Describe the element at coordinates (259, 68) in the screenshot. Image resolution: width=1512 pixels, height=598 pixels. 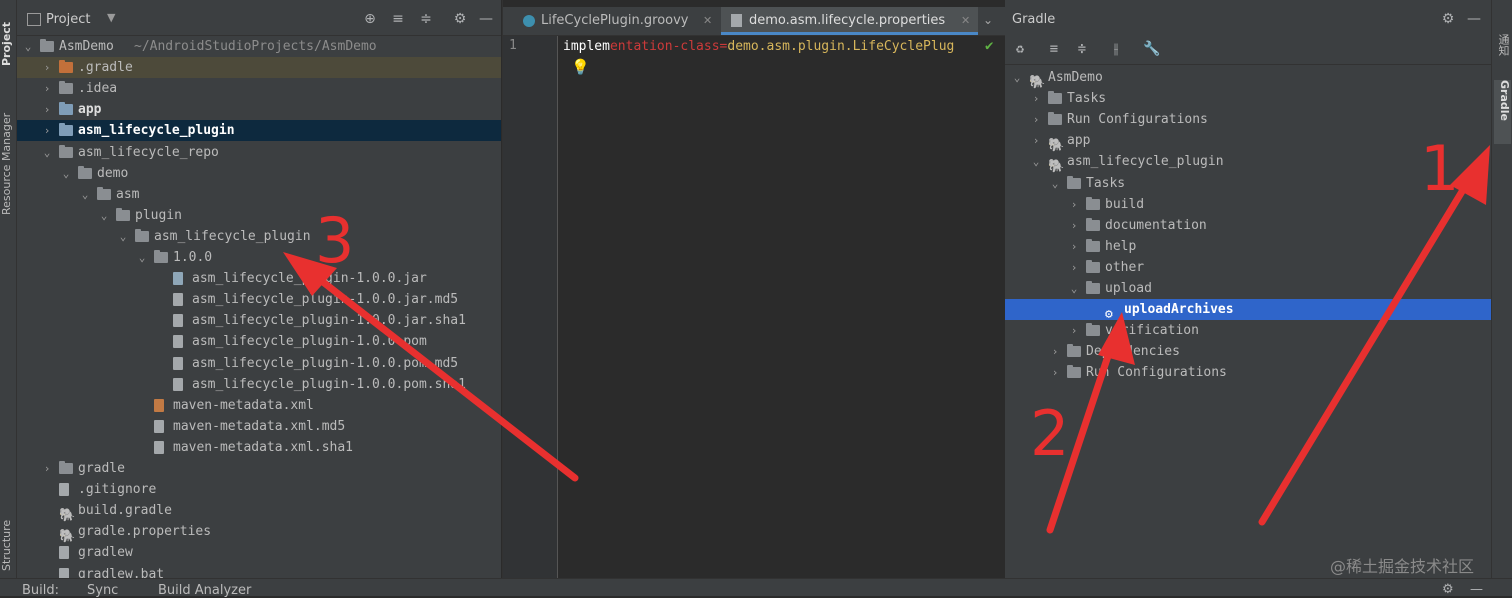
I see `tree-row: › .gradle` at that location.